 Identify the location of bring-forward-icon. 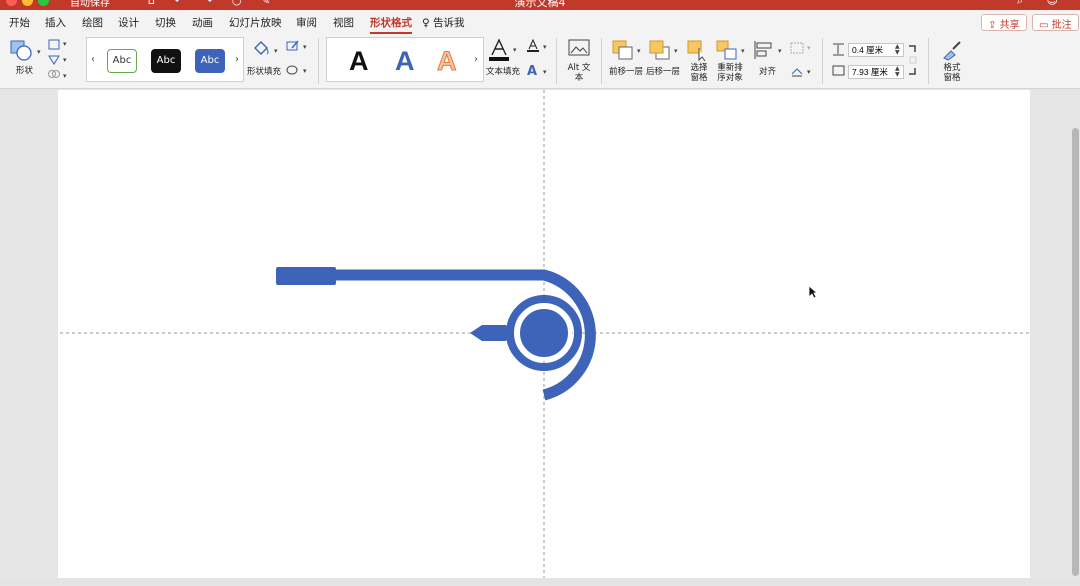
(623, 51).